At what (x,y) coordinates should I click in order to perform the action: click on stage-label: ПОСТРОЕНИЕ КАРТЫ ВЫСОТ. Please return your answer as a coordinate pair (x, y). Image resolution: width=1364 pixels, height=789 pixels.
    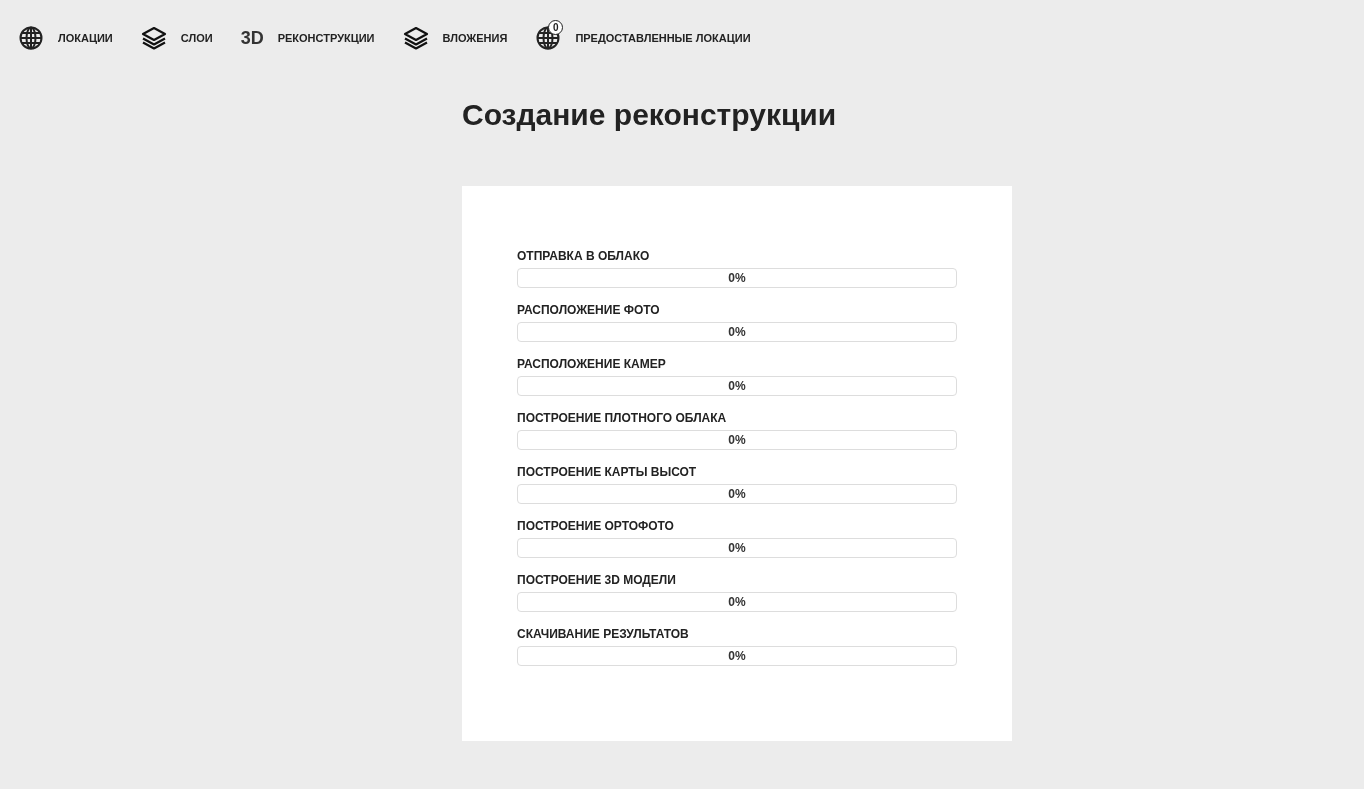
    Looking at the image, I should click on (607, 472).